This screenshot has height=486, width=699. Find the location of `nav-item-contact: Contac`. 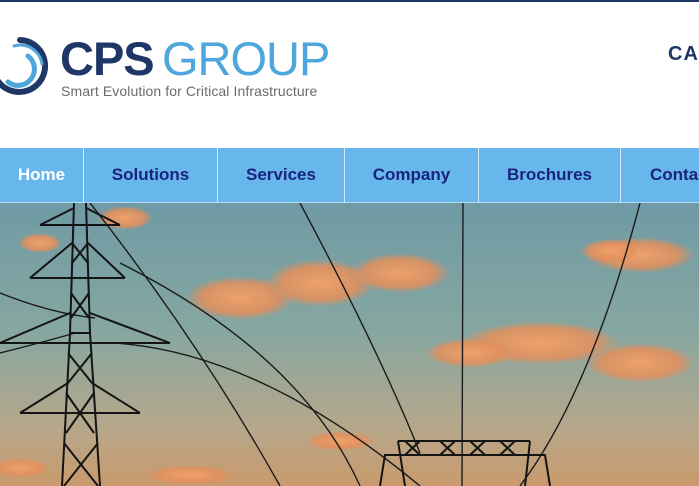

nav-item-contact: Contac is located at coordinates (660, 175).